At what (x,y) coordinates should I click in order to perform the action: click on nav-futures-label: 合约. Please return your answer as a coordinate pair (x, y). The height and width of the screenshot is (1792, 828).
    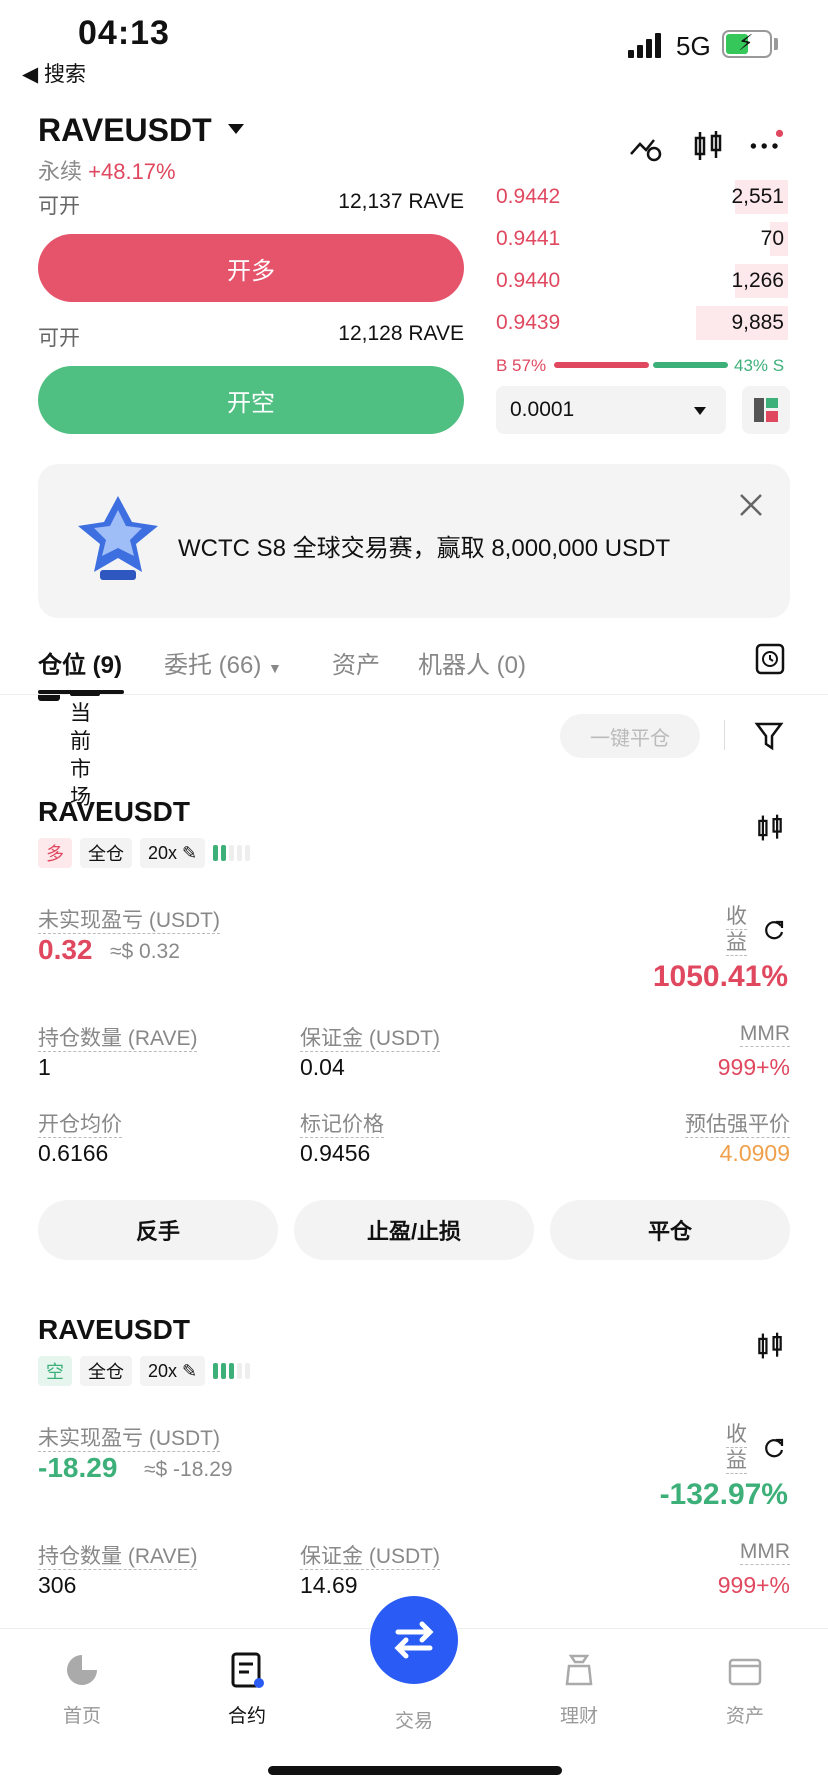
    Looking at the image, I should click on (246, 1716).